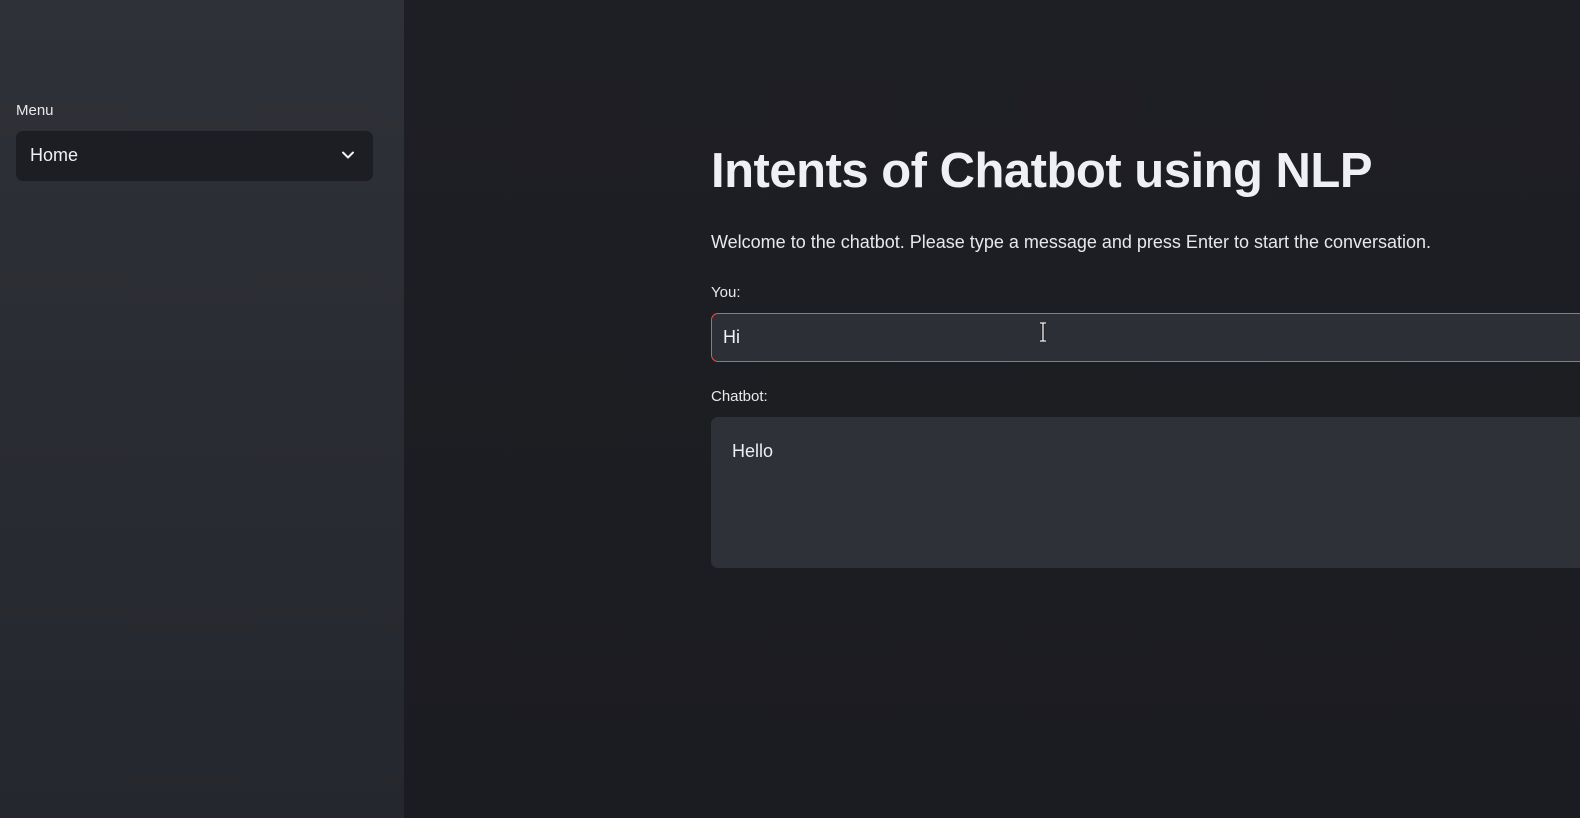  Describe the element at coordinates (1145, 337) in the screenshot. I see `user-message-input` at that location.